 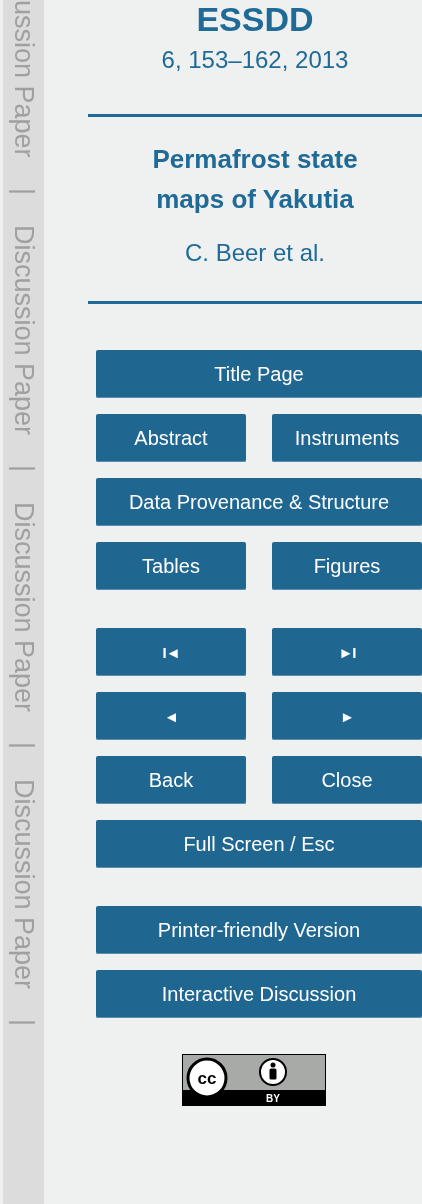 I want to click on menu-button: Abstract, so click(x=171, y=438).